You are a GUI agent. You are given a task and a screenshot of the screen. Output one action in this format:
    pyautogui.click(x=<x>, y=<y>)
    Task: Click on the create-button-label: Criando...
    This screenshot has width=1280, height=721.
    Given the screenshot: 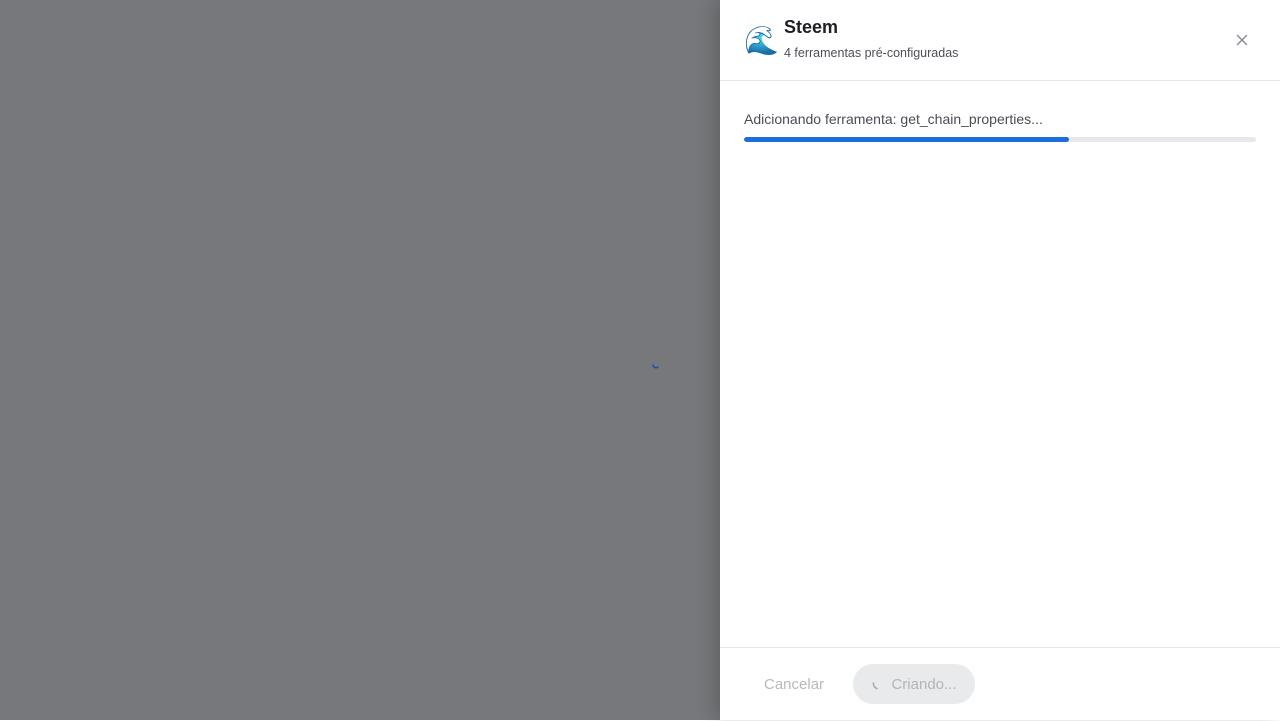 What is the action you would take?
    pyautogui.click(x=924, y=684)
    